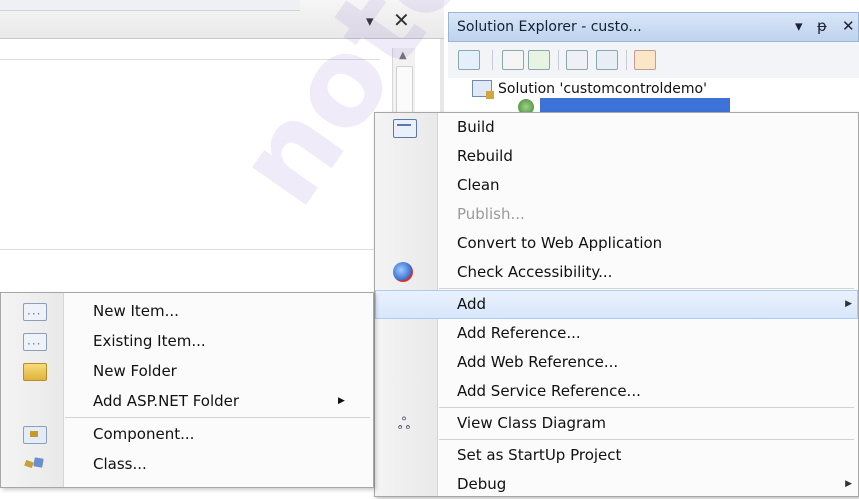 The width and height of the screenshot is (859, 499). I want to click on scroll-up-icon: ▲, so click(403, 55).